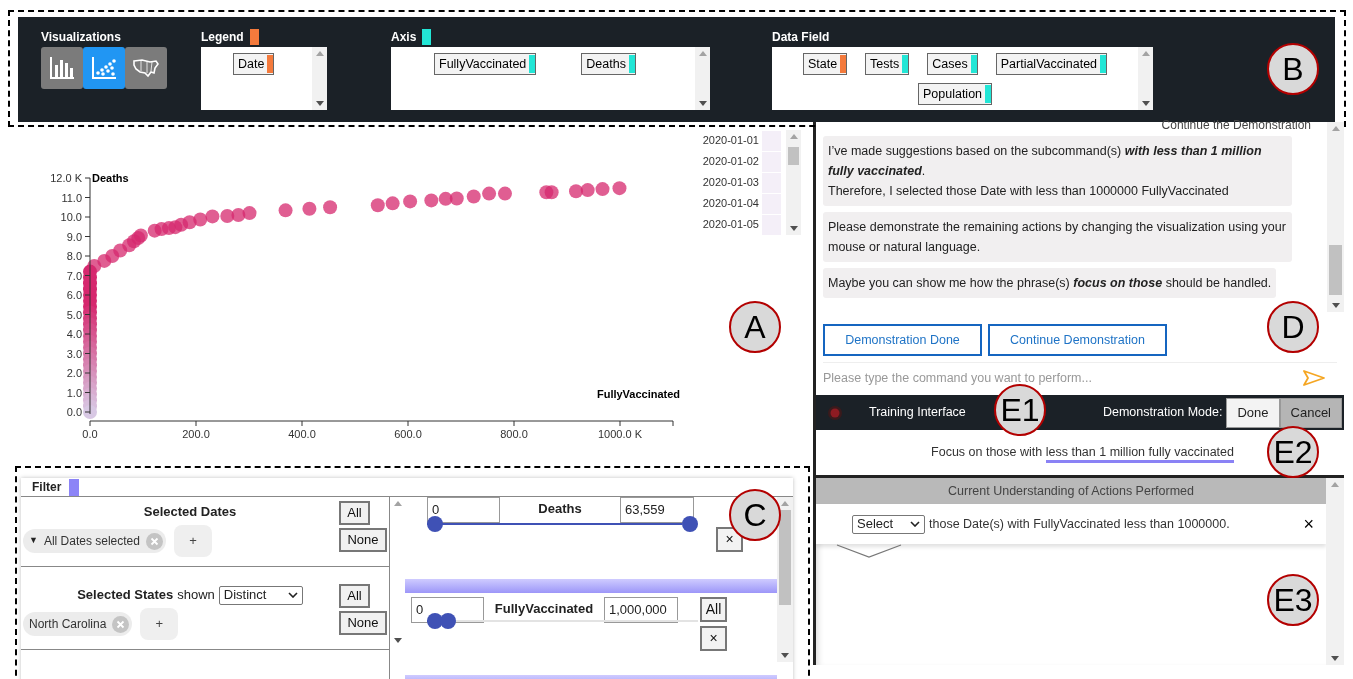 This screenshot has width=1353, height=679. What do you see at coordinates (888, 524) in the screenshot?
I see `action-dropdown: Select` at bounding box center [888, 524].